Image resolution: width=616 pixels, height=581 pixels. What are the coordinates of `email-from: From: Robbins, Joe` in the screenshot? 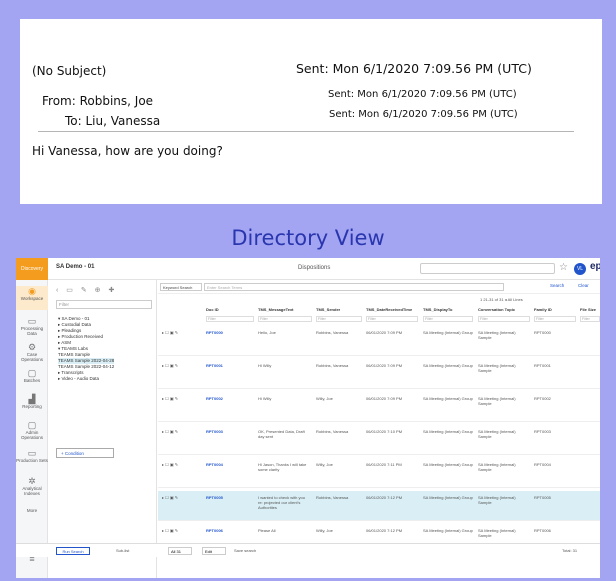 It's located at (98, 101).